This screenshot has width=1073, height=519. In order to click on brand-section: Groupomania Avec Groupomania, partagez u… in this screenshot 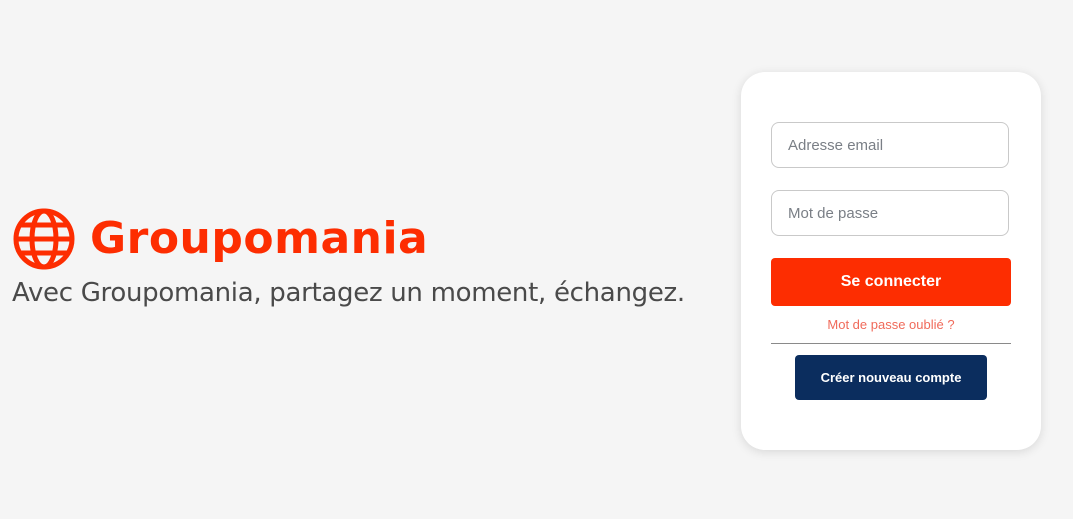, I will do `click(362, 257)`.